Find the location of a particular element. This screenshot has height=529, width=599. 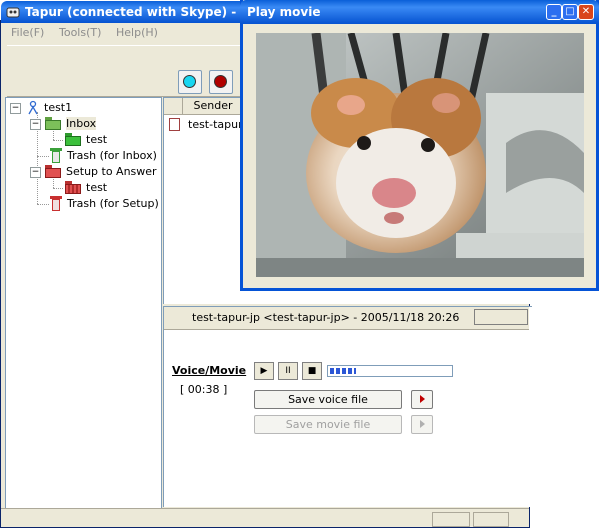

tree-item-trash-setup: Trash (for Setup) is located at coordinates (103, 204).